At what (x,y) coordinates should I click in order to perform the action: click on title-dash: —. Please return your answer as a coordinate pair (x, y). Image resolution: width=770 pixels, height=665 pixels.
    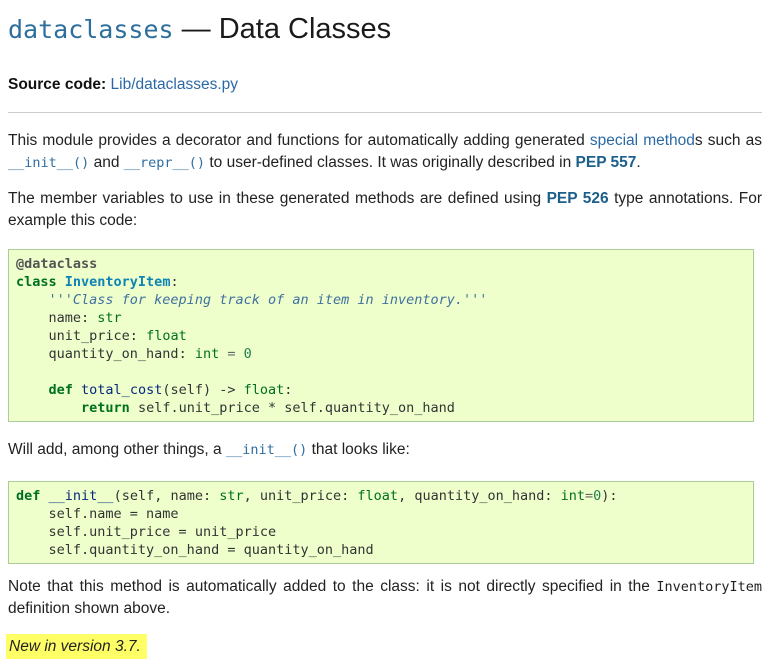
    Looking at the image, I should click on (196, 29).